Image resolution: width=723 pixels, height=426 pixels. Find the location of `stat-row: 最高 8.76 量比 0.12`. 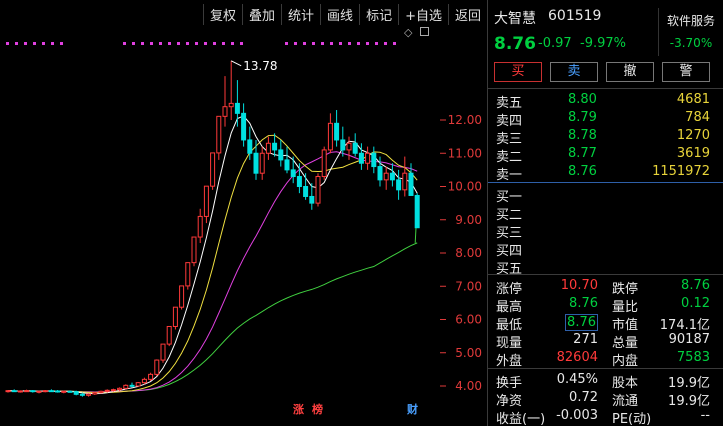

stat-row: 最高 8.76 量比 0.12 is located at coordinates (605, 304).